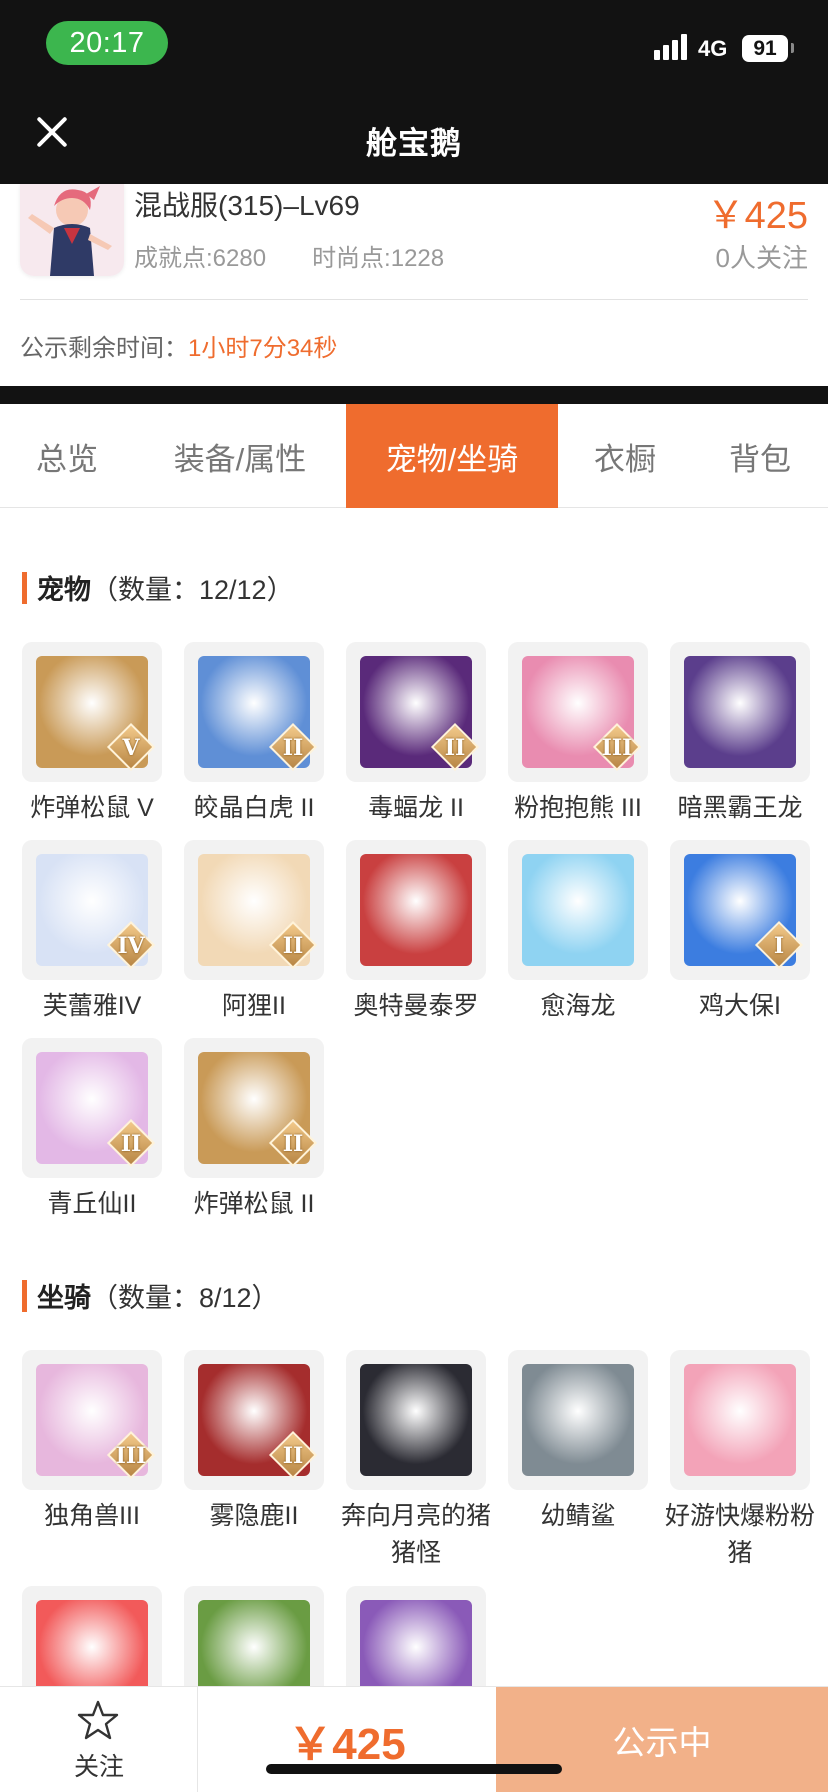 Image resolution: width=828 pixels, height=1792 pixels. What do you see at coordinates (104, 348) in the screenshot?
I see `remaining-time-label: 公示剩余时间：` at bounding box center [104, 348].